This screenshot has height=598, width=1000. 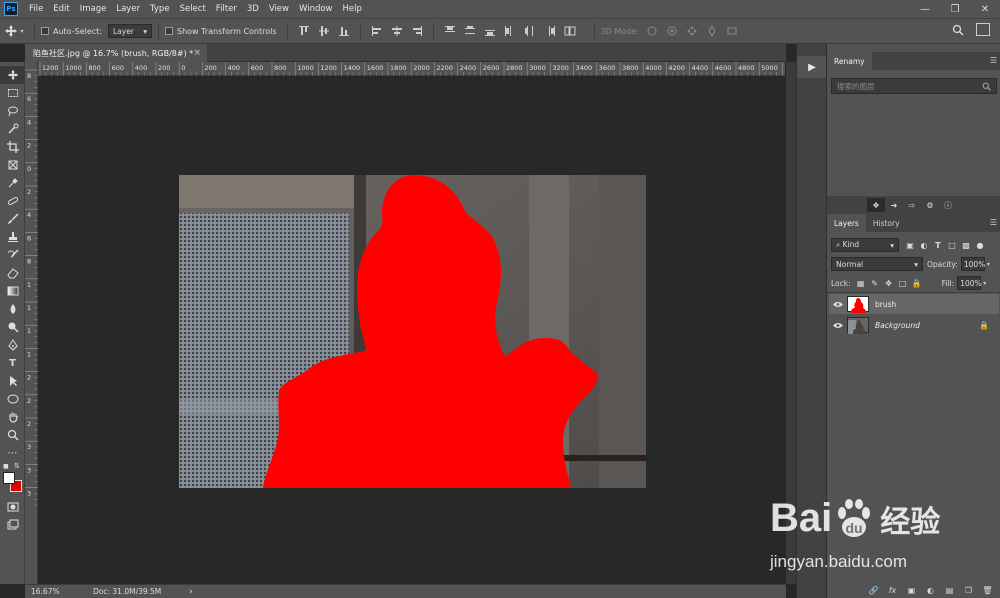 What do you see at coordinates (903, 283) in the screenshot?
I see `lock-artboard-icon: □` at bounding box center [903, 283].